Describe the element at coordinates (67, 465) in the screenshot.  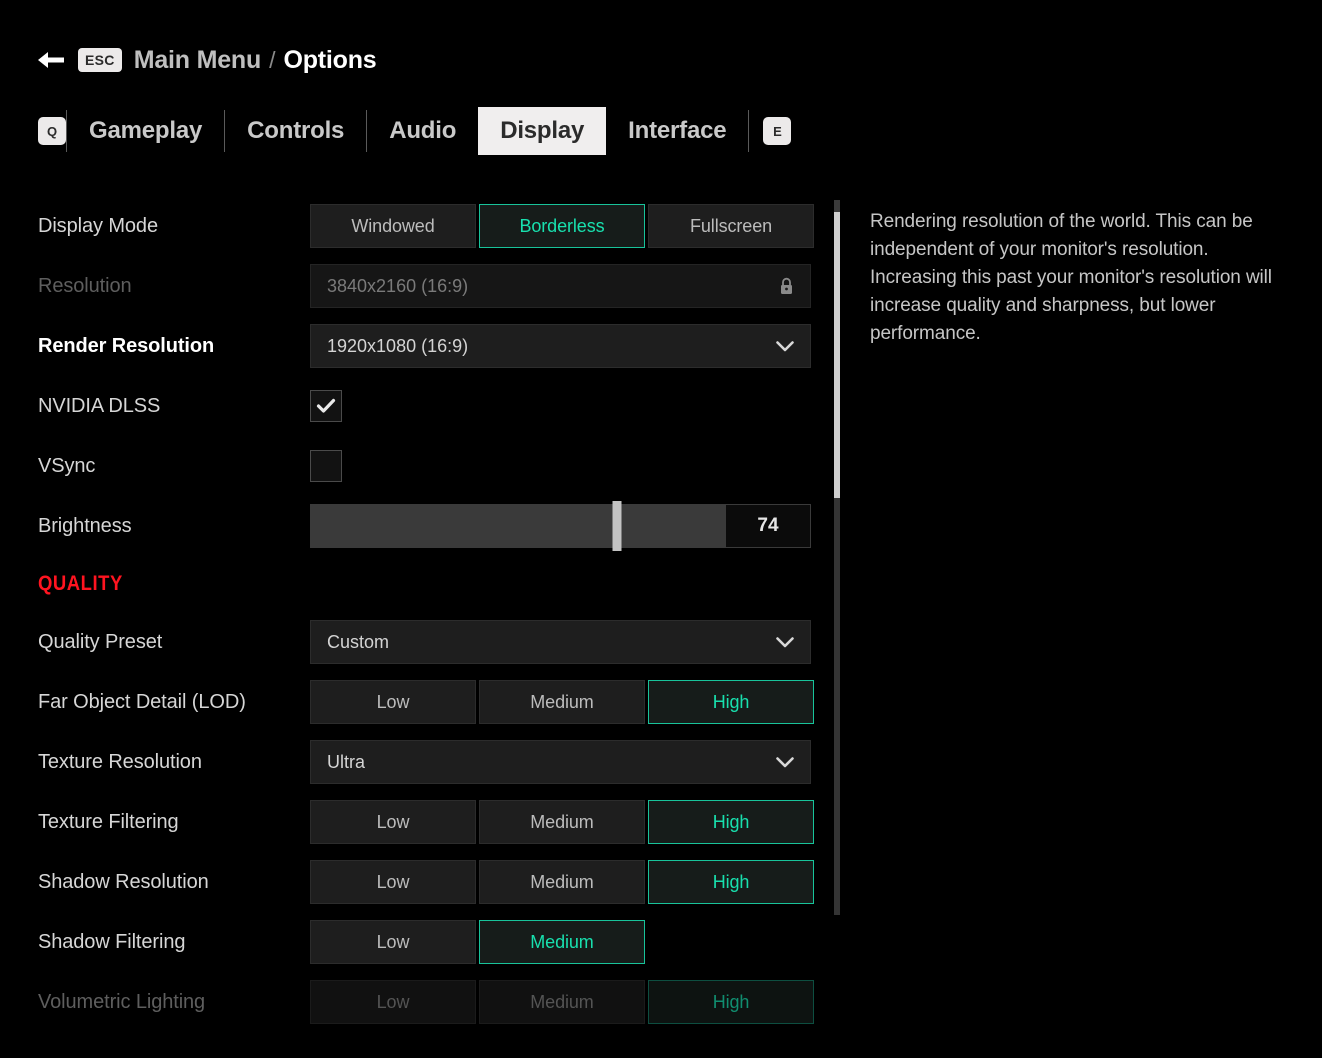
I see `setting-label: VSync` at that location.